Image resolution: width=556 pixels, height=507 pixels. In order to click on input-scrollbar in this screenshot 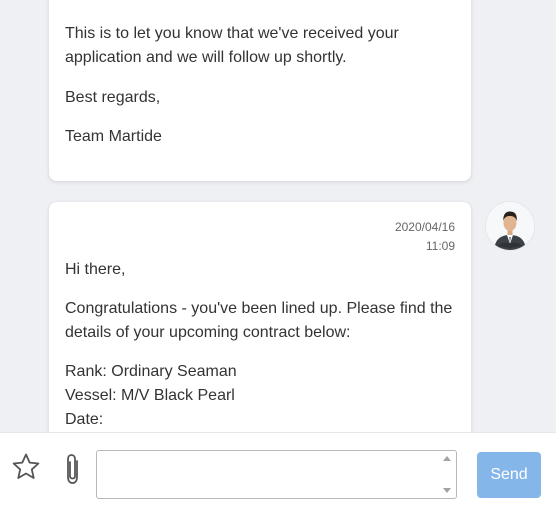, I will do `click(447, 474)`.